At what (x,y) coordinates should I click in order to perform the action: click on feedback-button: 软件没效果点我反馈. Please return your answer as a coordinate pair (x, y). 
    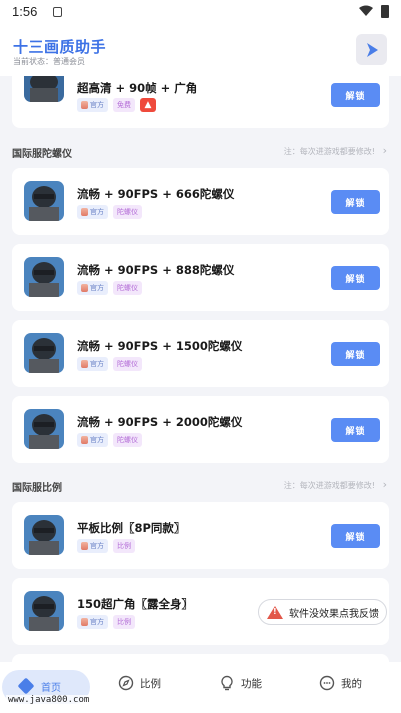
    Looking at the image, I should click on (322, 612).